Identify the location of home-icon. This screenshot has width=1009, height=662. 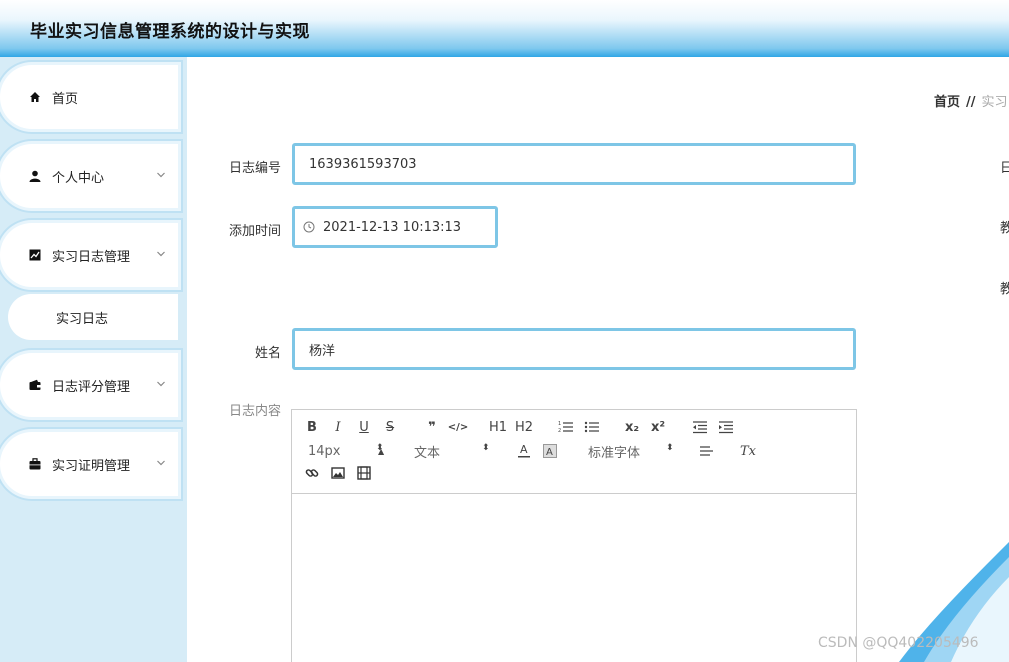
(35, 97).